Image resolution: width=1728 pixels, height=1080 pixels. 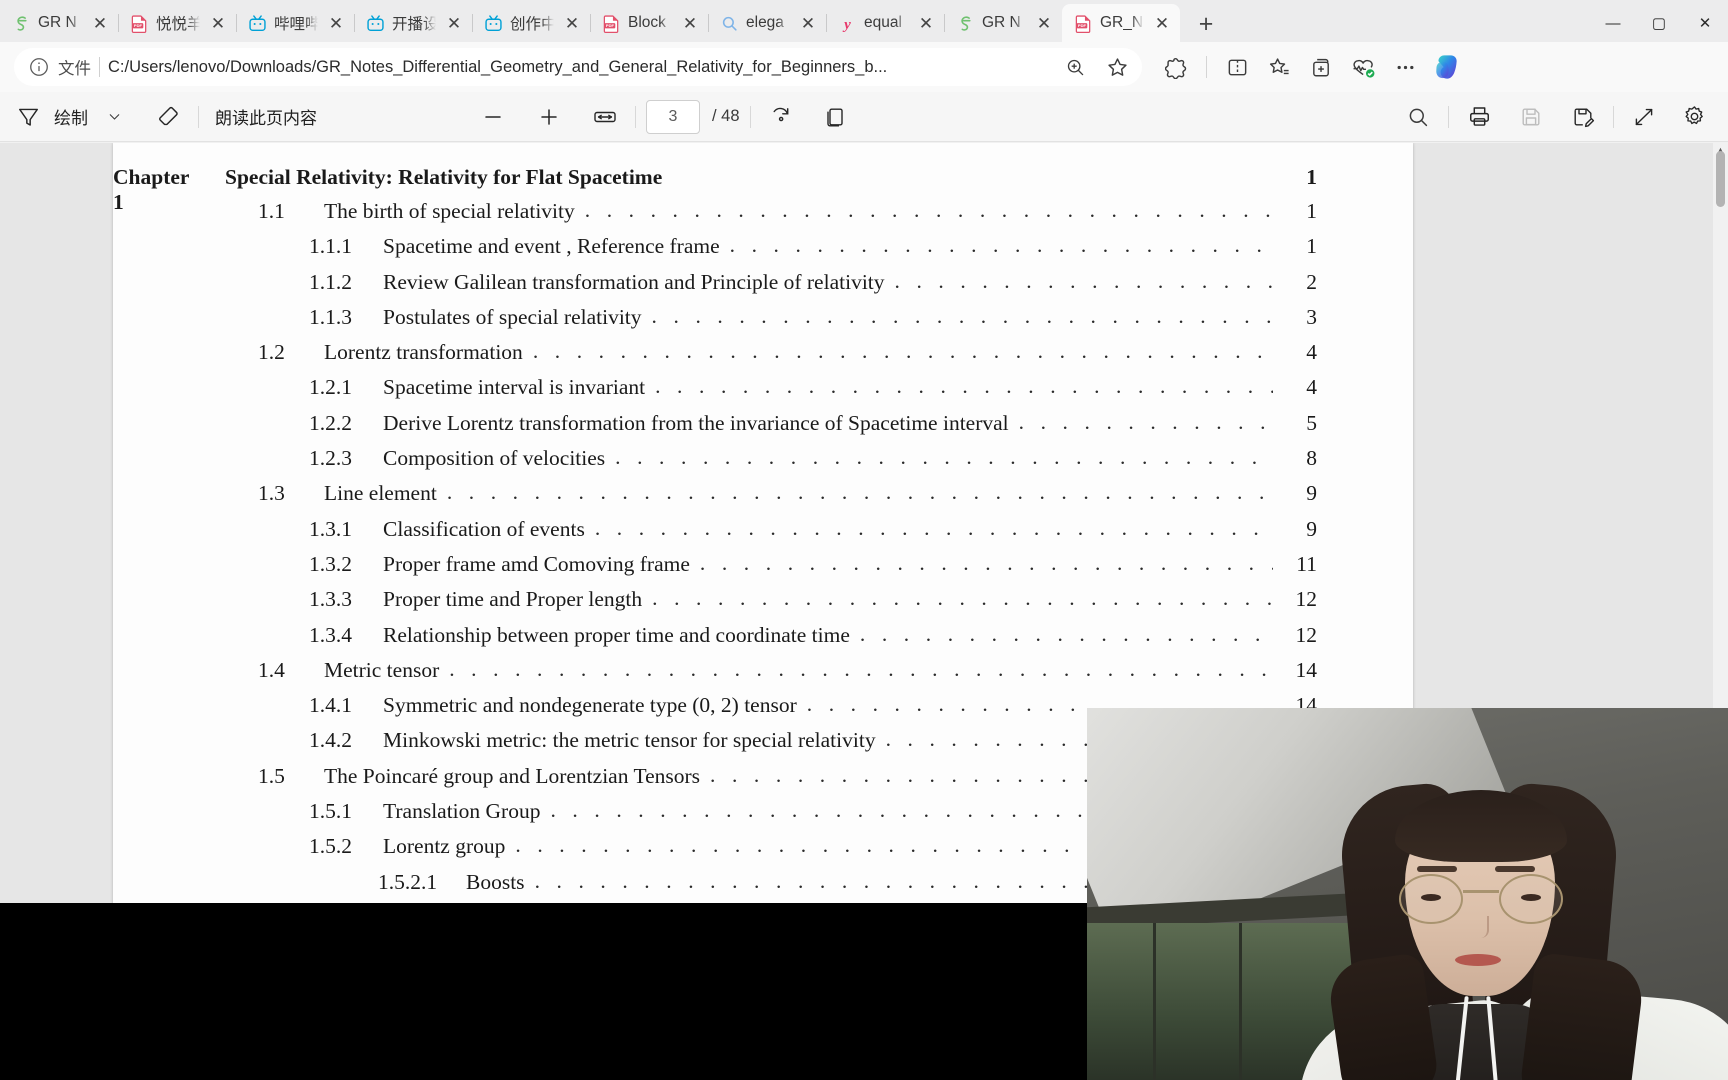 What do you see at coordinates (271, 211) in the screenshot?
I see `toc-entry-number: 1.1` at bounding box center [271, 211].